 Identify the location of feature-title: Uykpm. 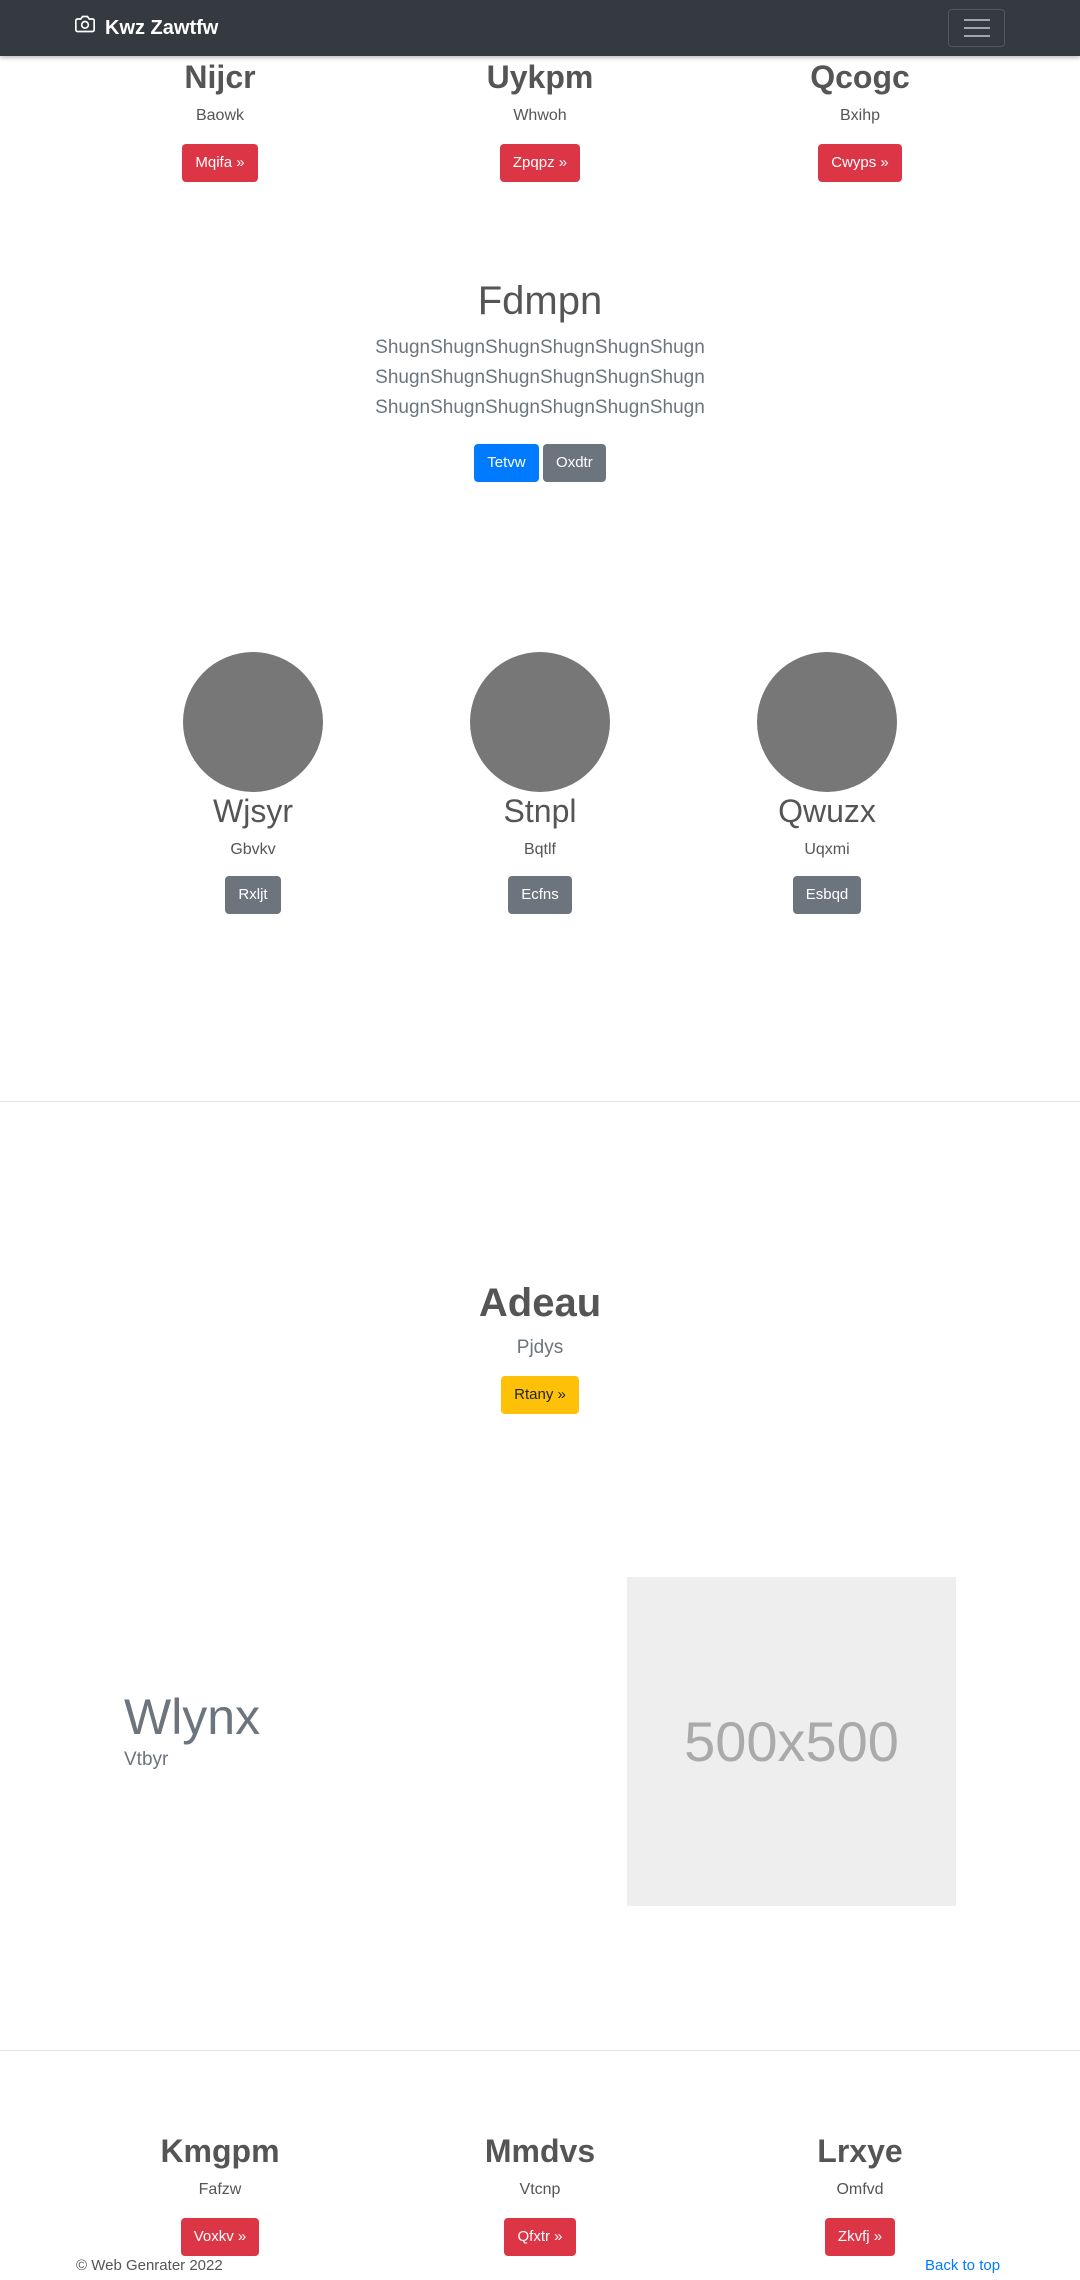
(540, 77).